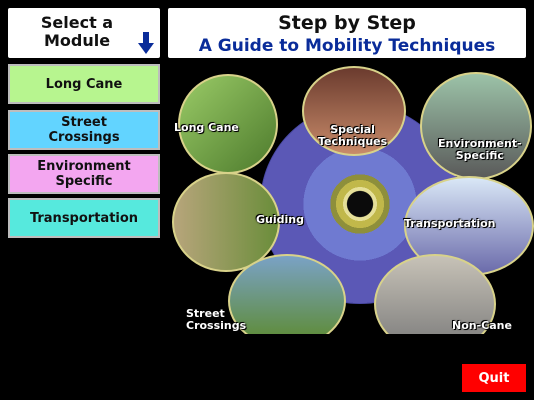  I want to click on label-non-cane: Non-Cane, so click(482, 325).